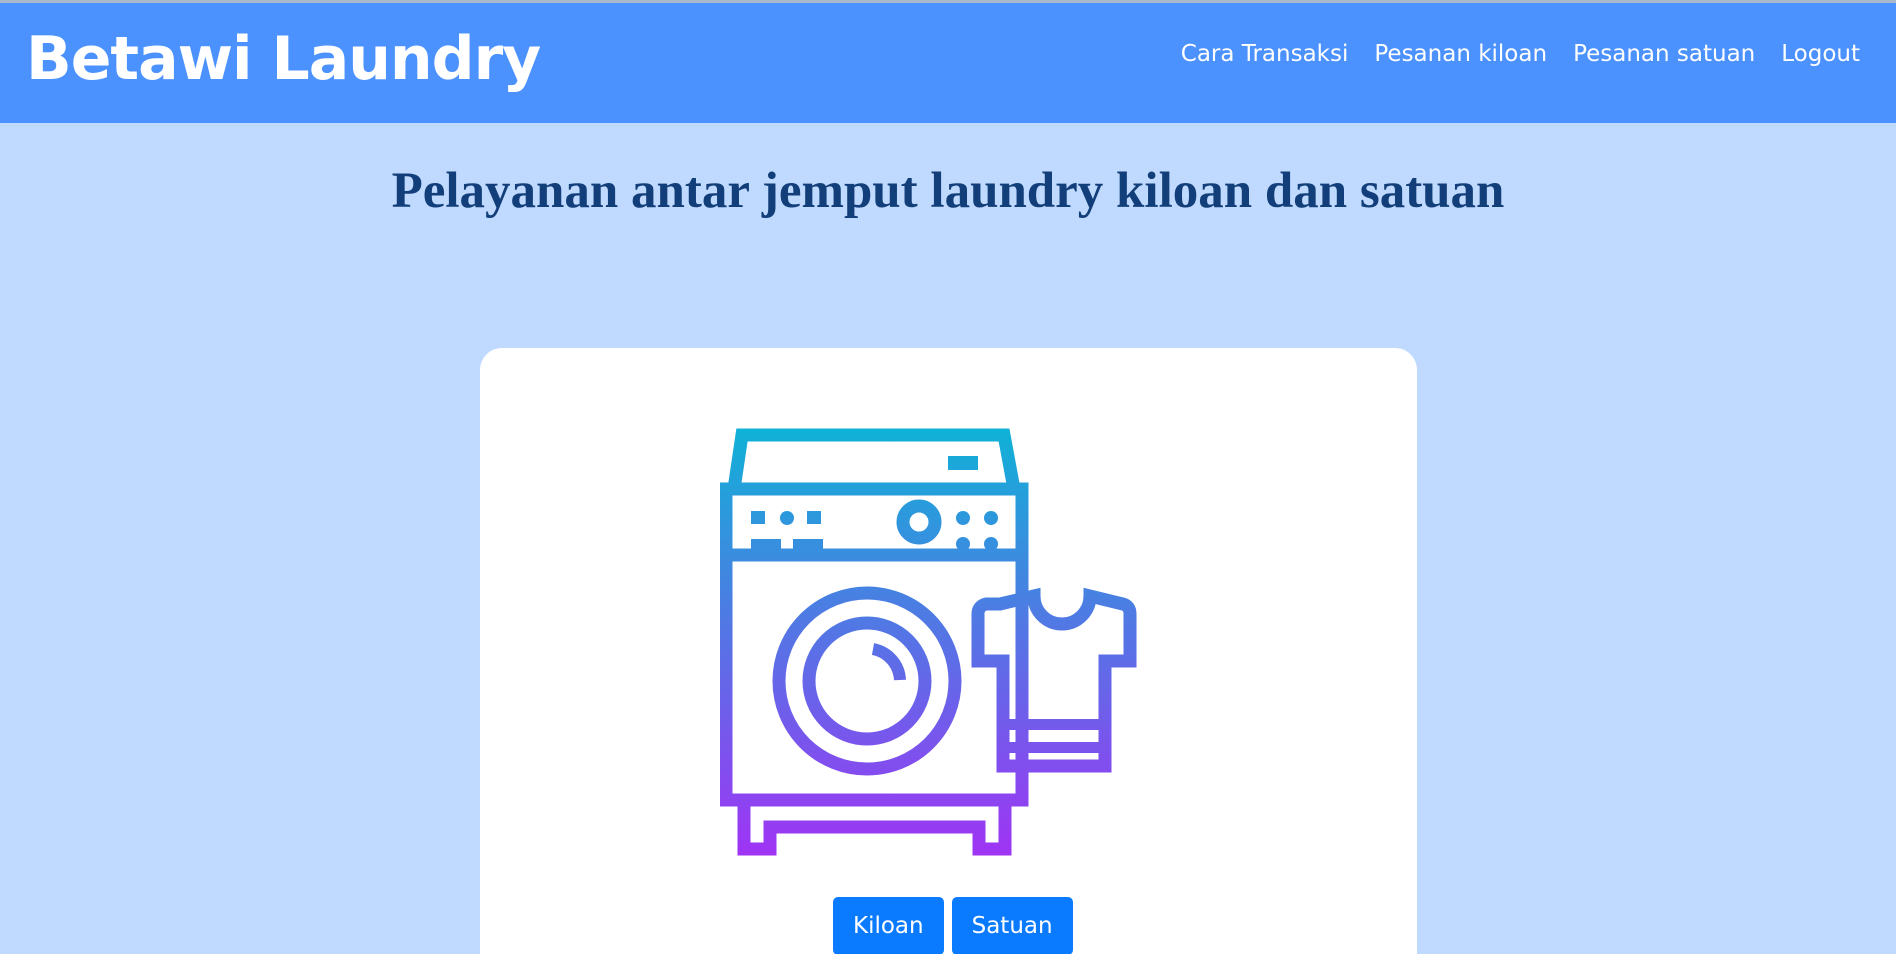 This screenshot has width=1896, height=954. Describe the element at coordinates (888, 925) in the screenshot. I see `kiloan-button: Kiloan` at that location.